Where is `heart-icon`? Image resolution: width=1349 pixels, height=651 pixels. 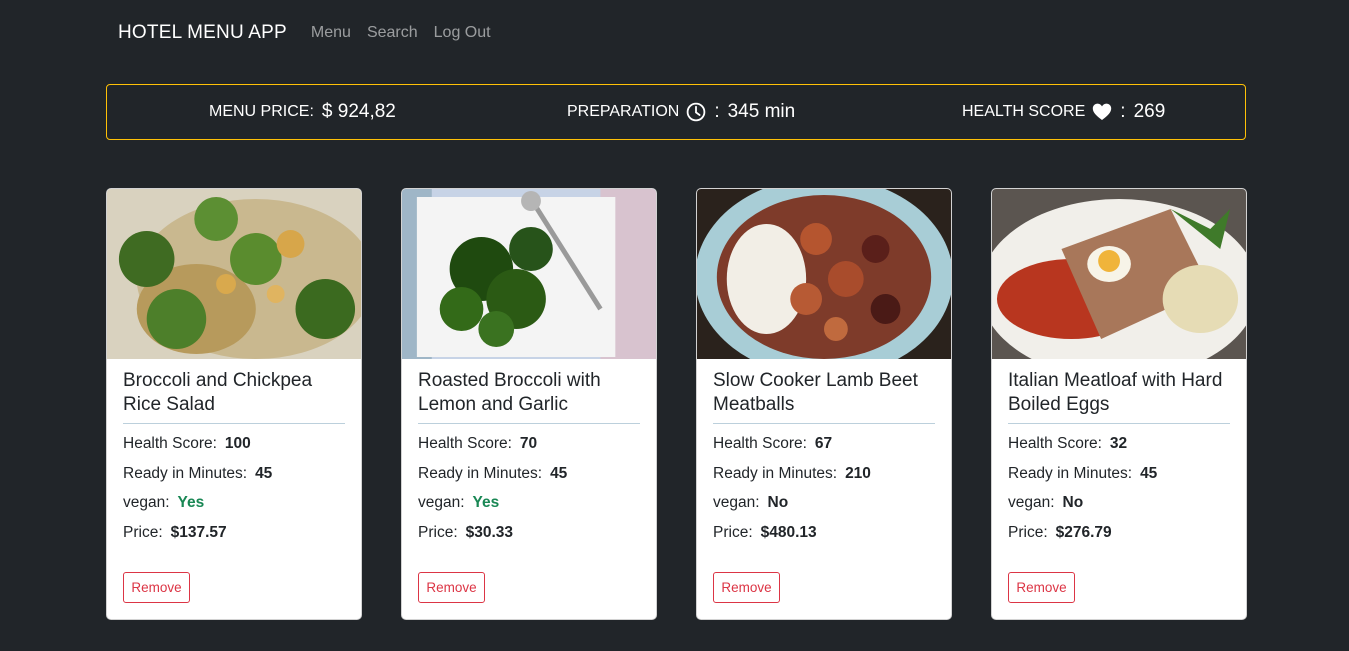 heart-icon is located at coordinates (1102, 111).